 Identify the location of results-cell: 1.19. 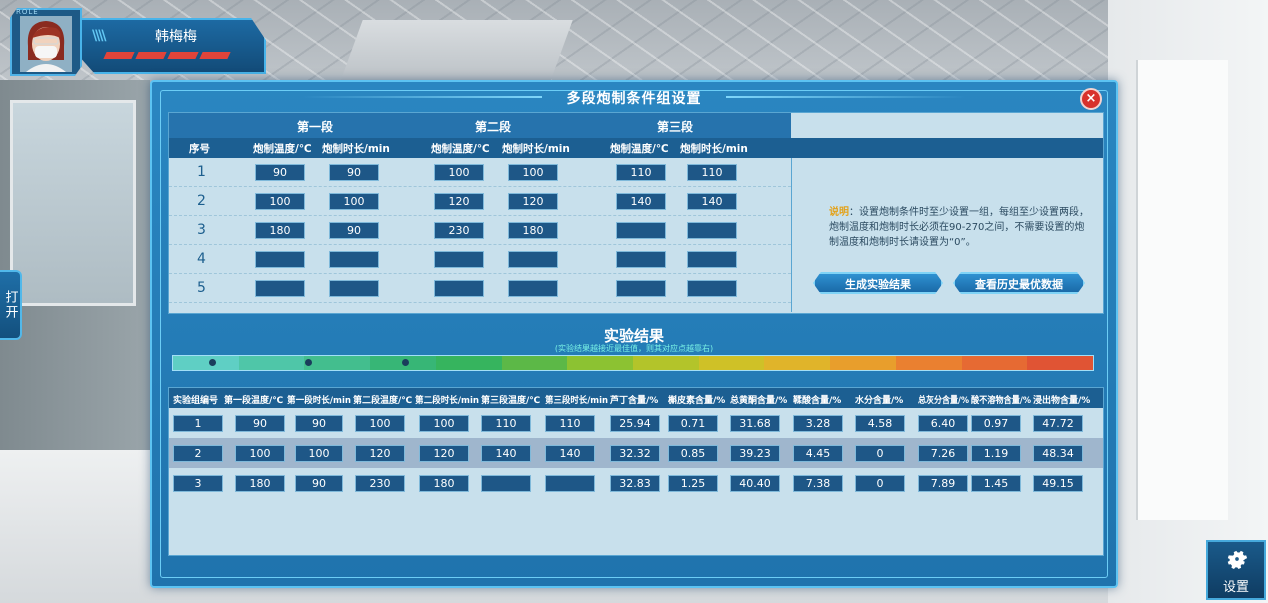
(996, 453).